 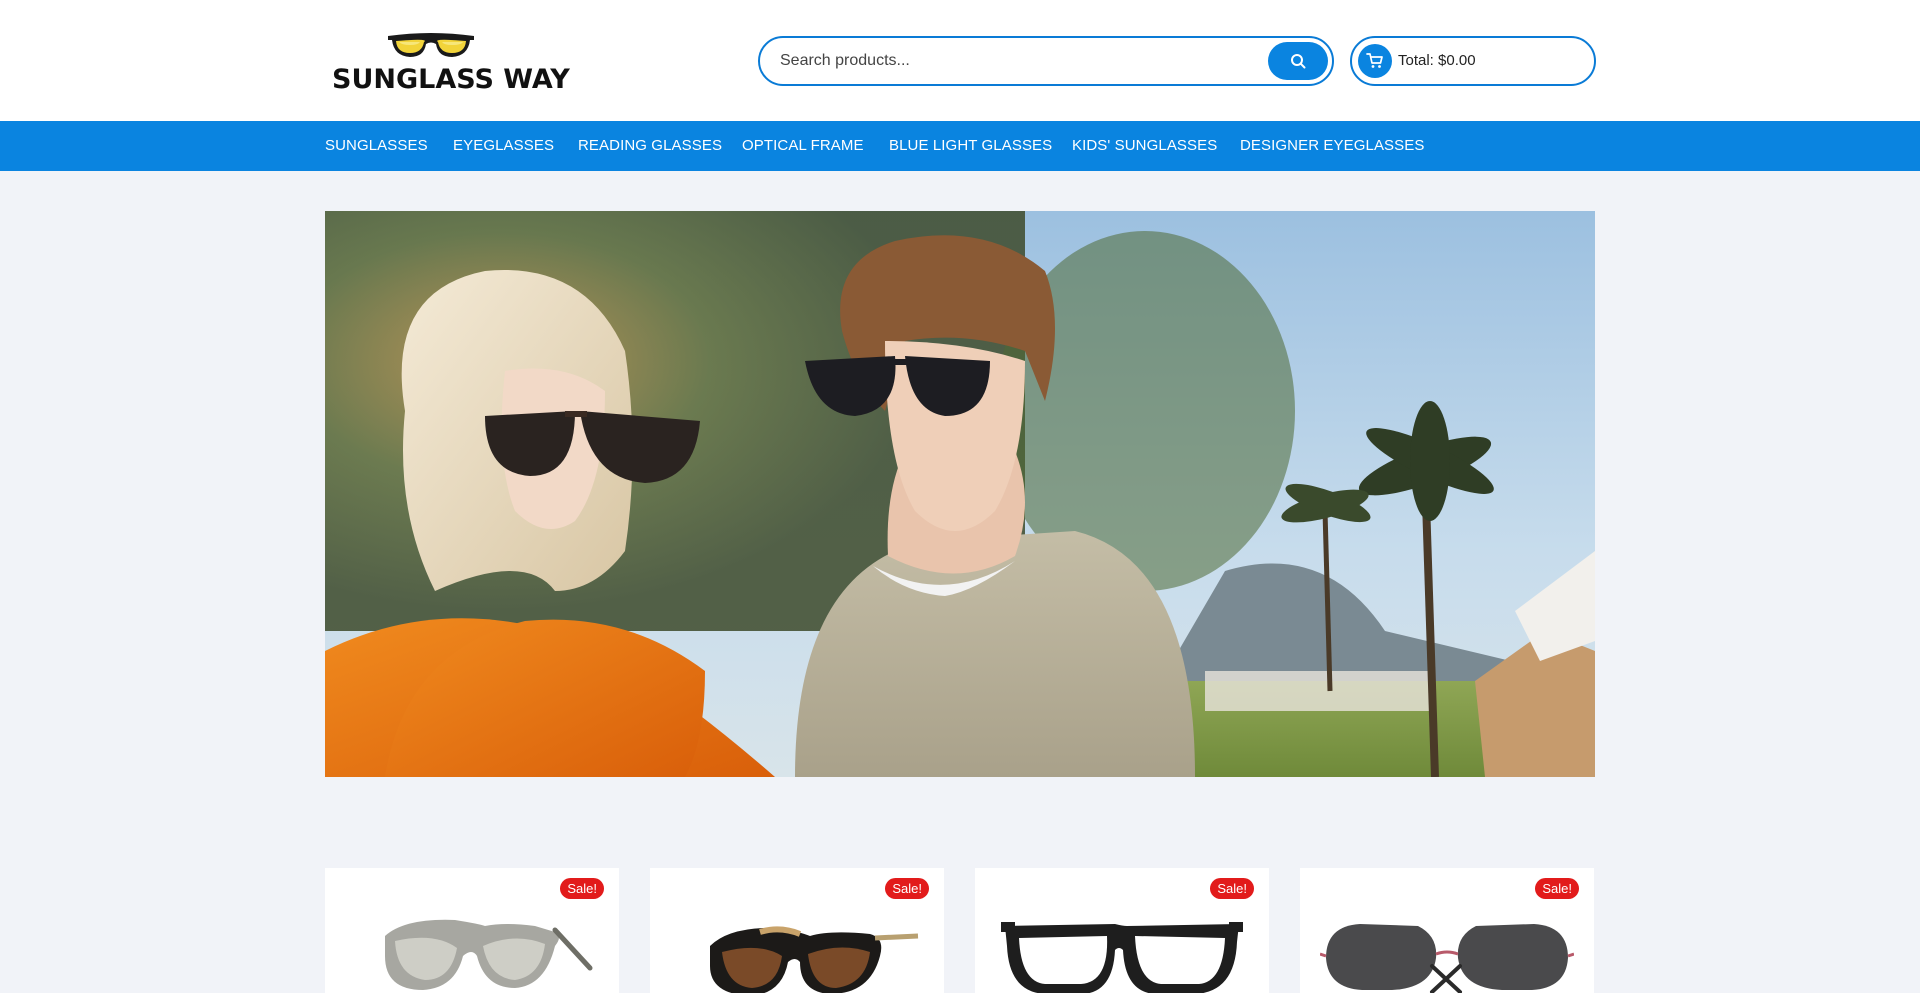 I want to click on search-icon, so click(x=1298, y=61).